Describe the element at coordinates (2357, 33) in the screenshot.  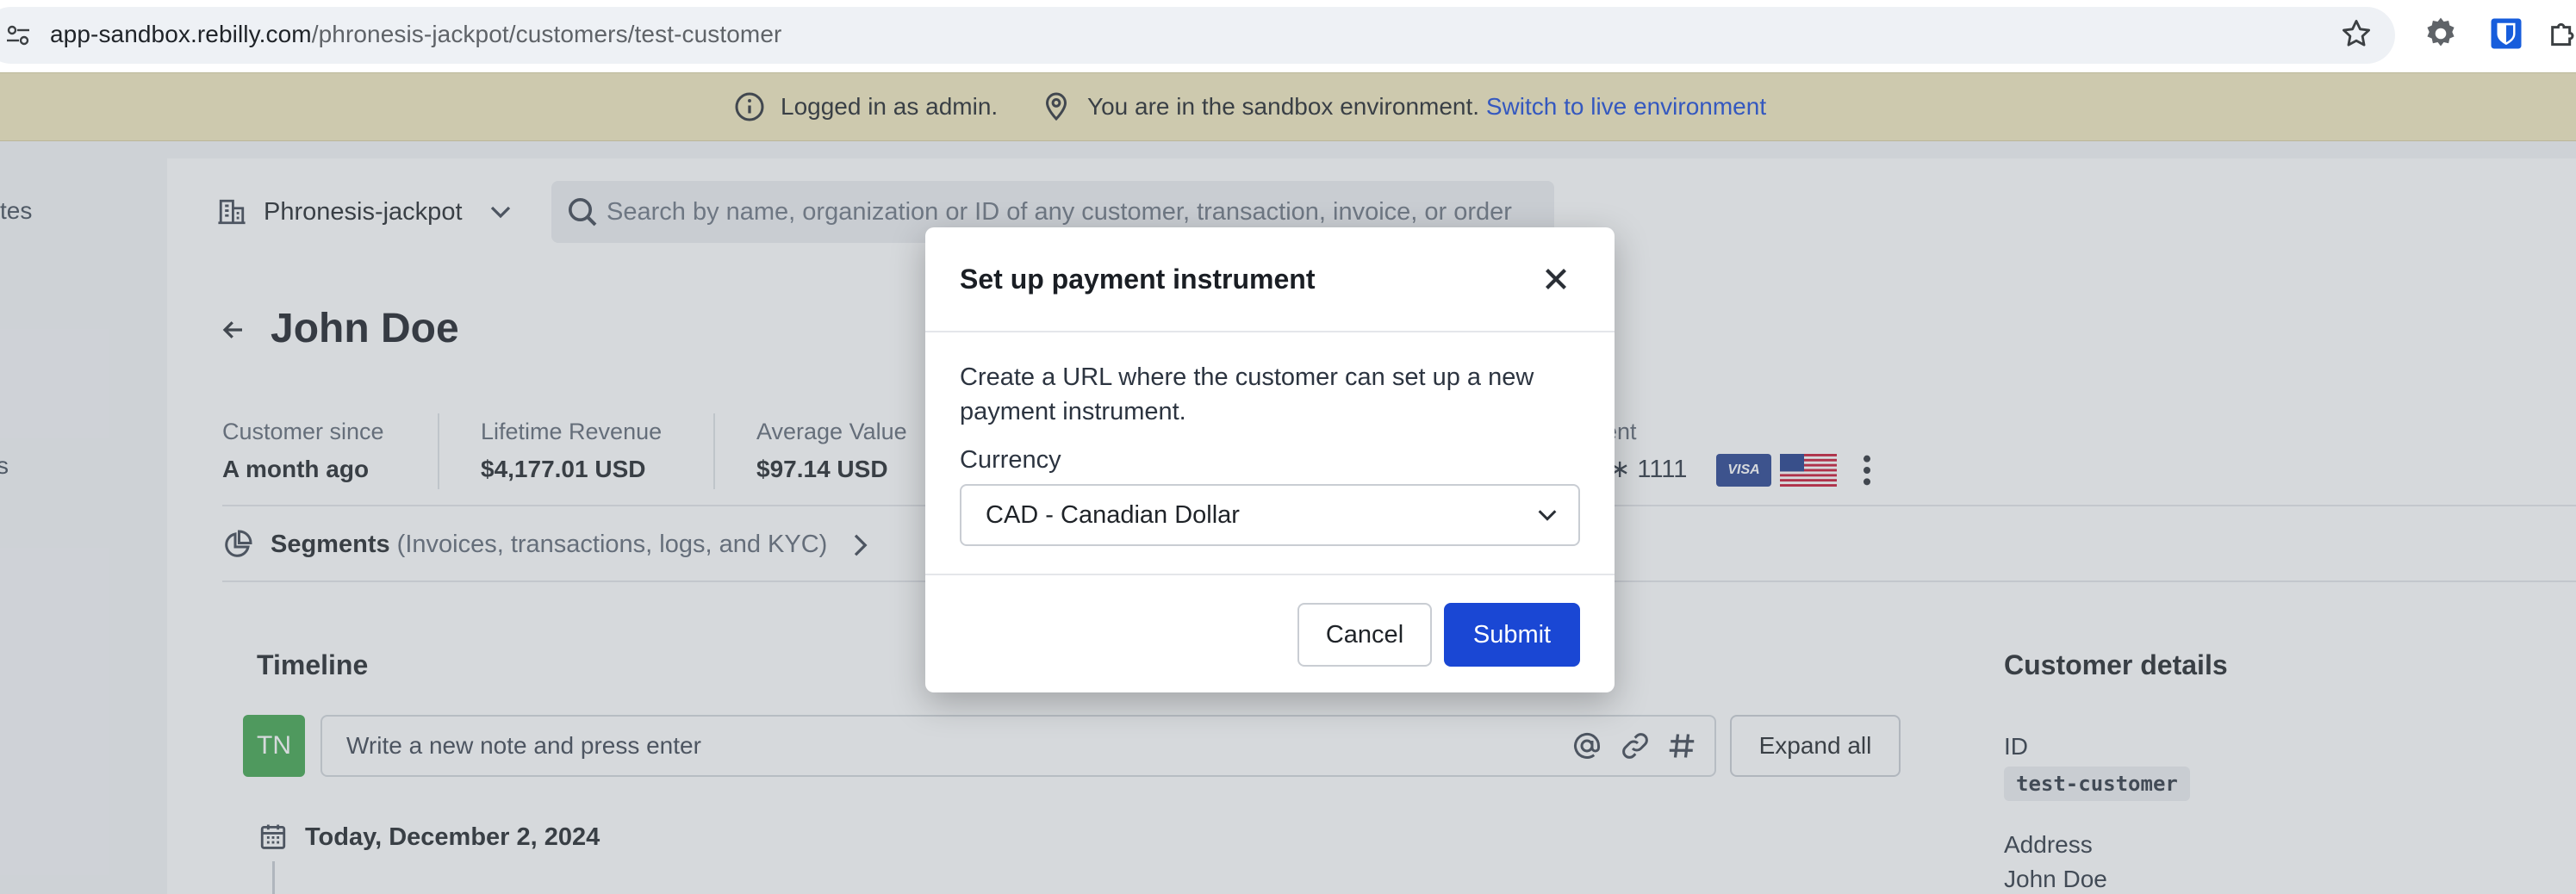
I see `star-icon` at that location.